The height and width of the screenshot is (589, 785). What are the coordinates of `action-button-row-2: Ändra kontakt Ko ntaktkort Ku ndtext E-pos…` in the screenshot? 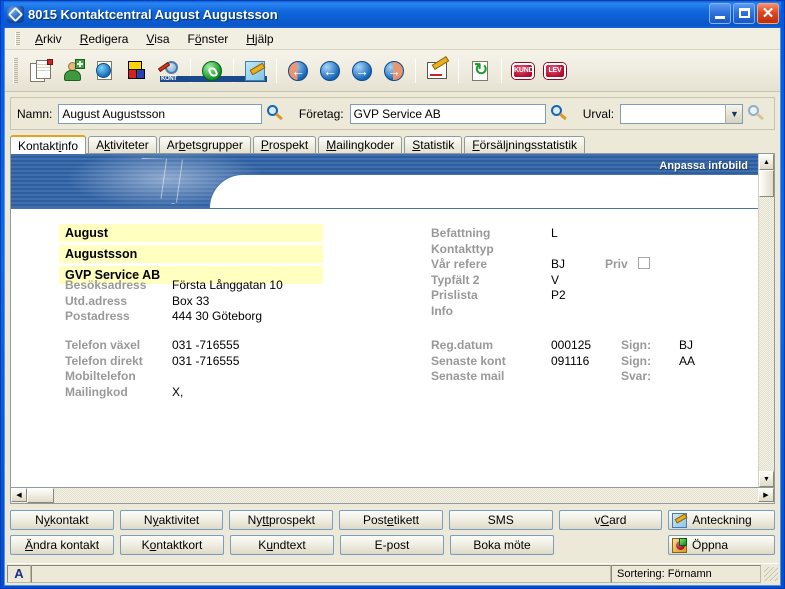 It's located at (392, 545).